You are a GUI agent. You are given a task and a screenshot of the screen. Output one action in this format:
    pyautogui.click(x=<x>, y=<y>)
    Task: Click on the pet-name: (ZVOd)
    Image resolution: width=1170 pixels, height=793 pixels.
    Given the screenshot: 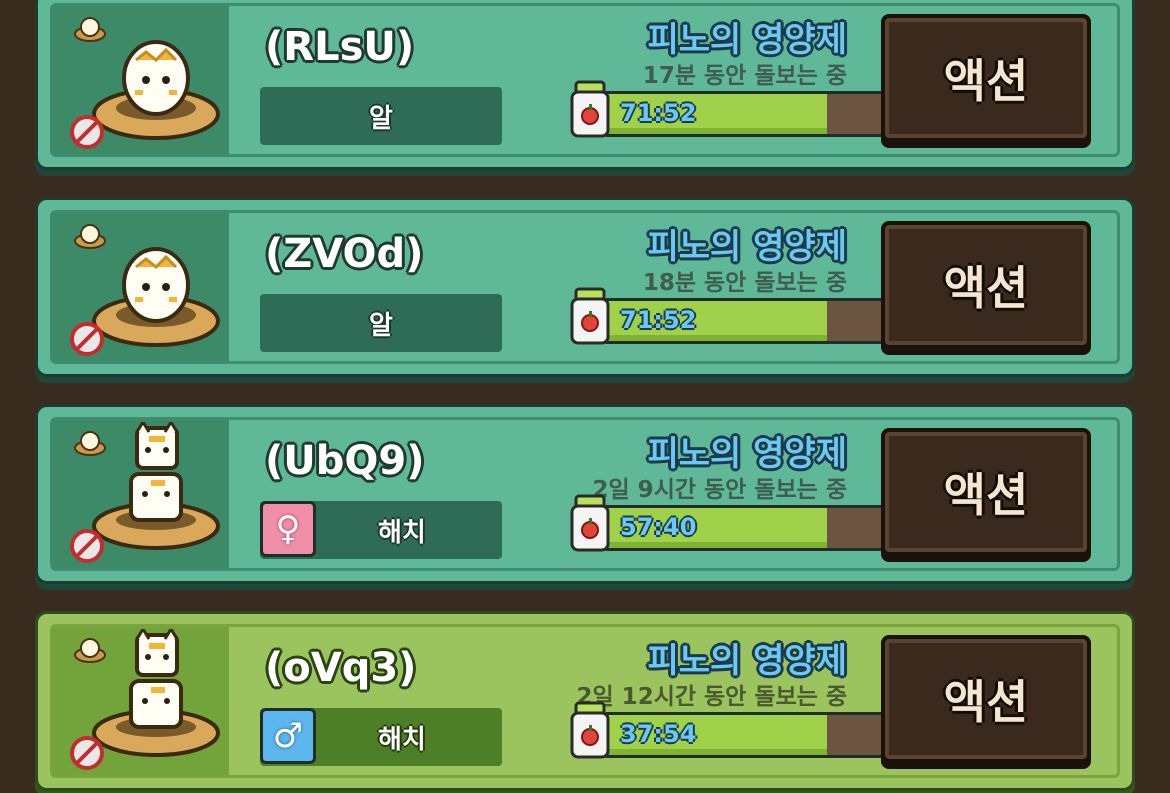 What is the action you would take?
    pyautogui.click(x=344, y=254)
    